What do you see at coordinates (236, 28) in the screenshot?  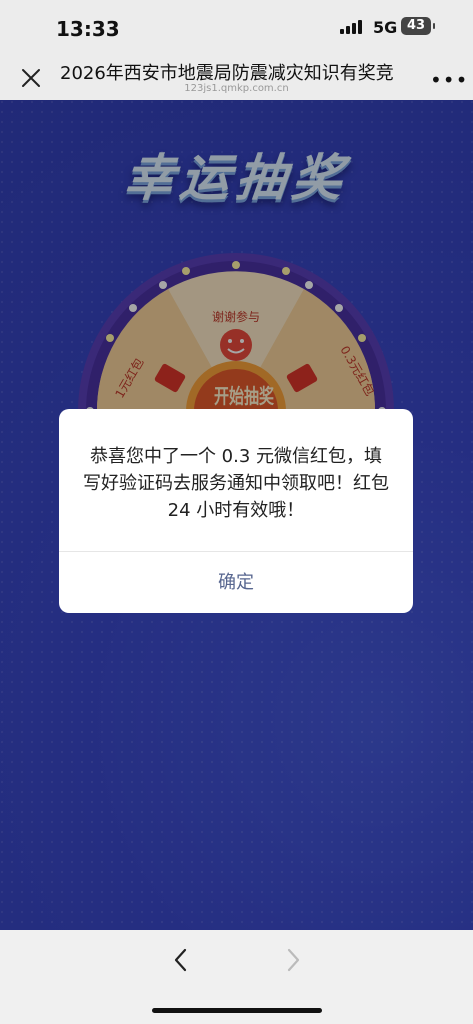 I see `status-bar: 13:33 5G 43` at bounding box center [236, 28].